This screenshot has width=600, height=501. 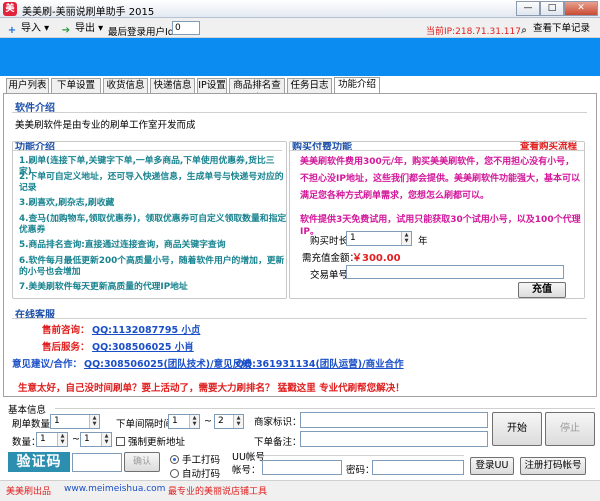 I want to click on login-uu-button: 登录UU, so click(x=492, y=466).